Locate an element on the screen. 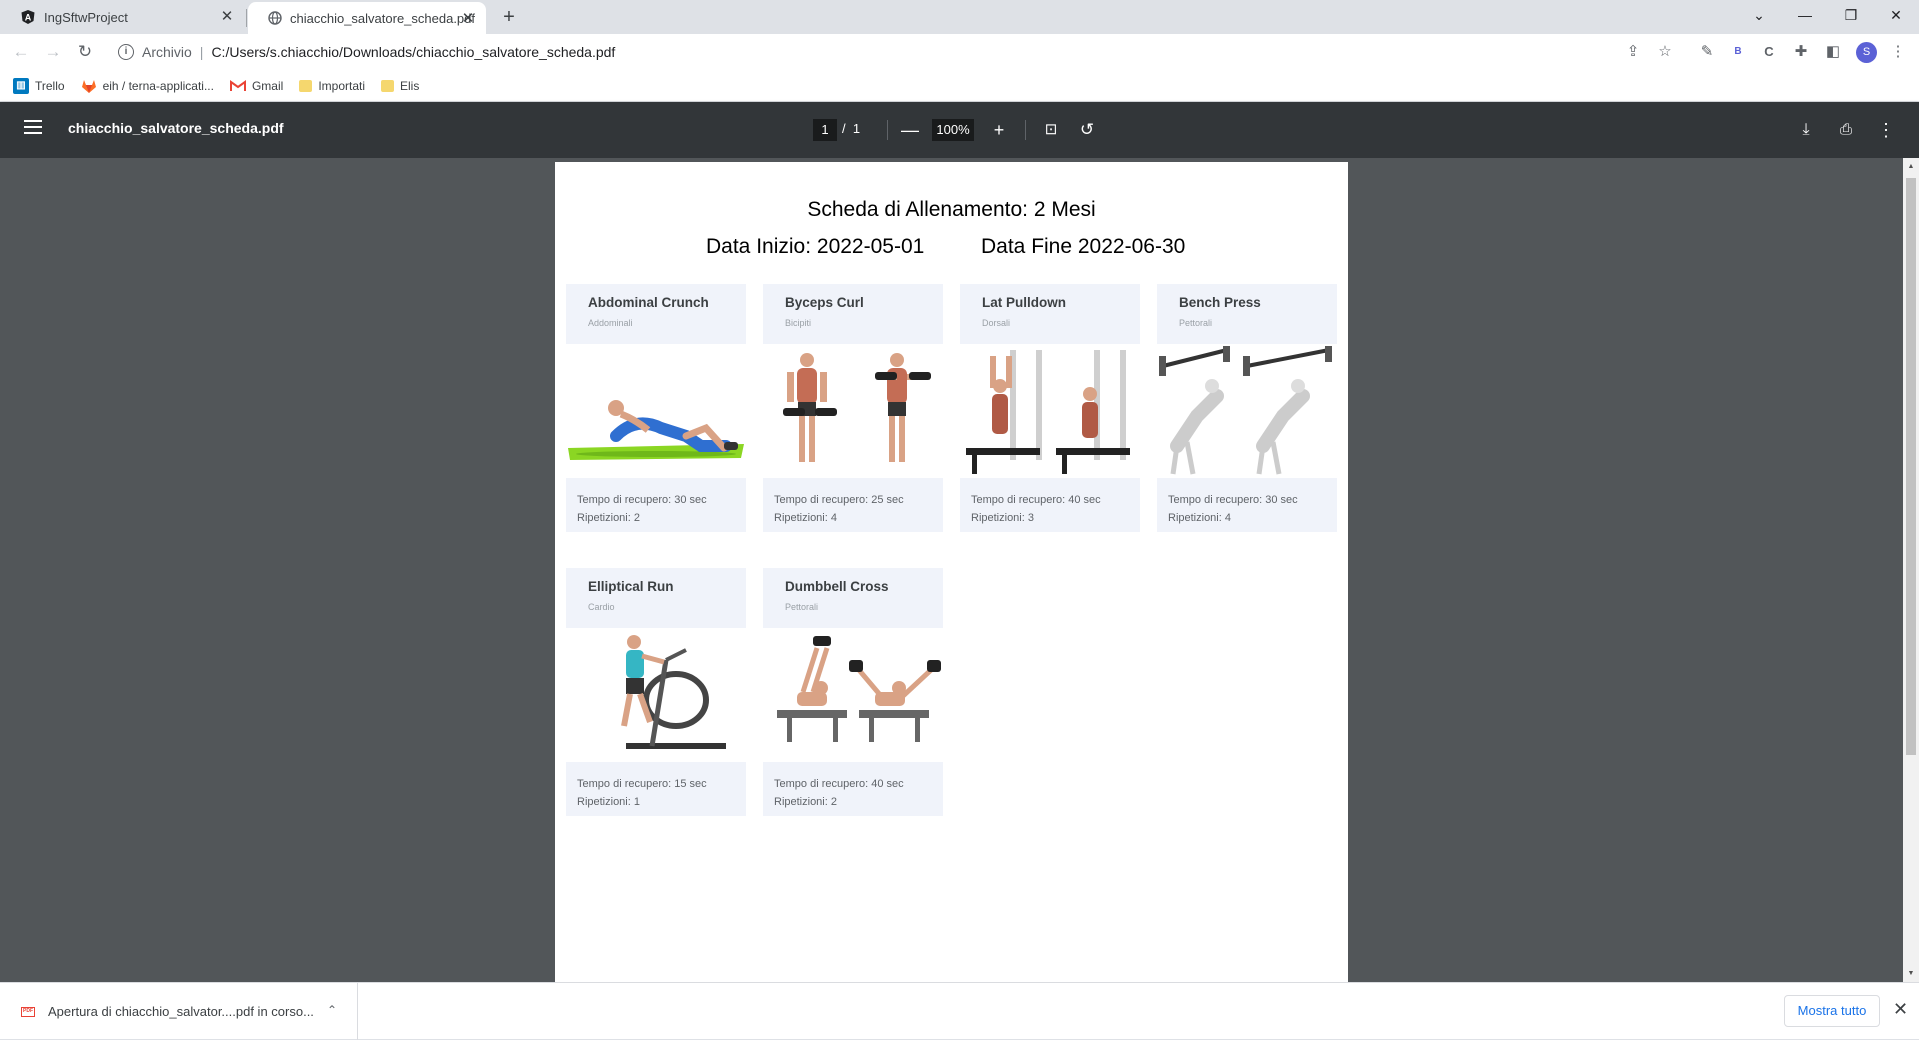 This screenshot has width=1919, height=1040. repetitions: Ripetizioni: 3 is located at coordinates (1002, 518).